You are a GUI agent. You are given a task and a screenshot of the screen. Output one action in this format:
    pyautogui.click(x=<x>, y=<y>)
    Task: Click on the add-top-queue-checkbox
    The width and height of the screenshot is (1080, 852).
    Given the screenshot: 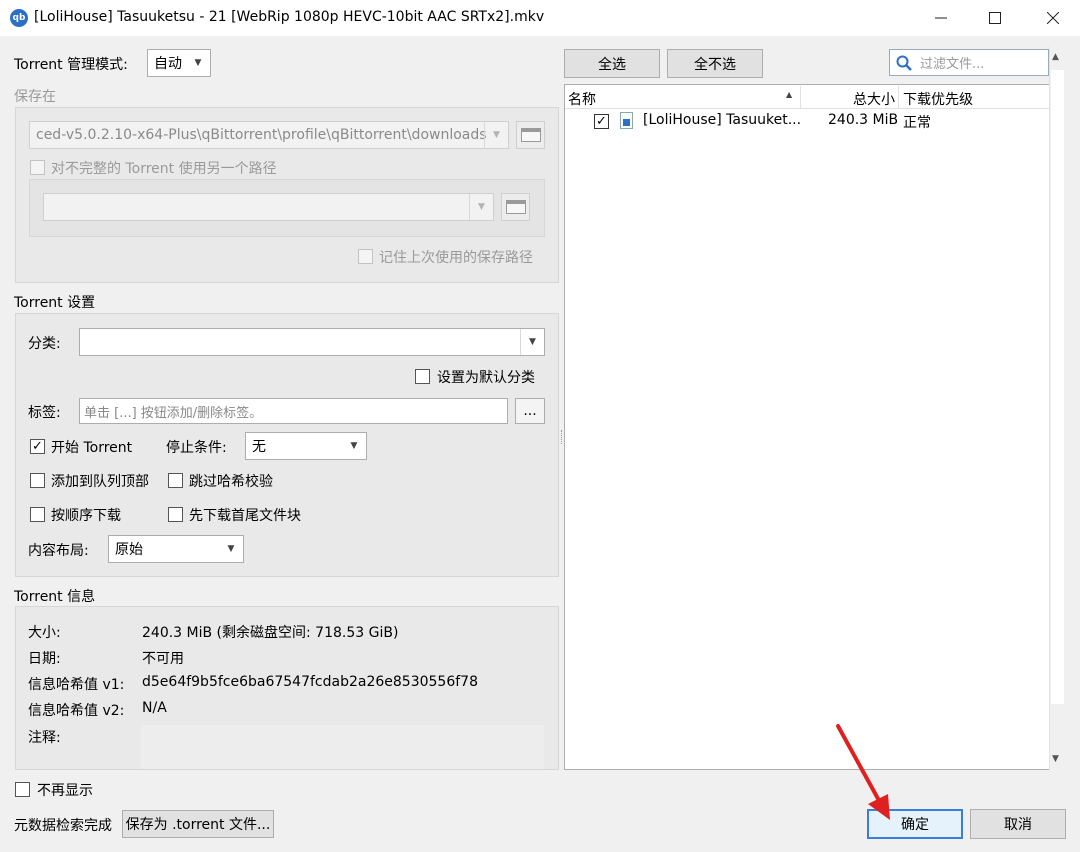 What is the action you would take?
    pyautogui.click(x=37, y=480)
    